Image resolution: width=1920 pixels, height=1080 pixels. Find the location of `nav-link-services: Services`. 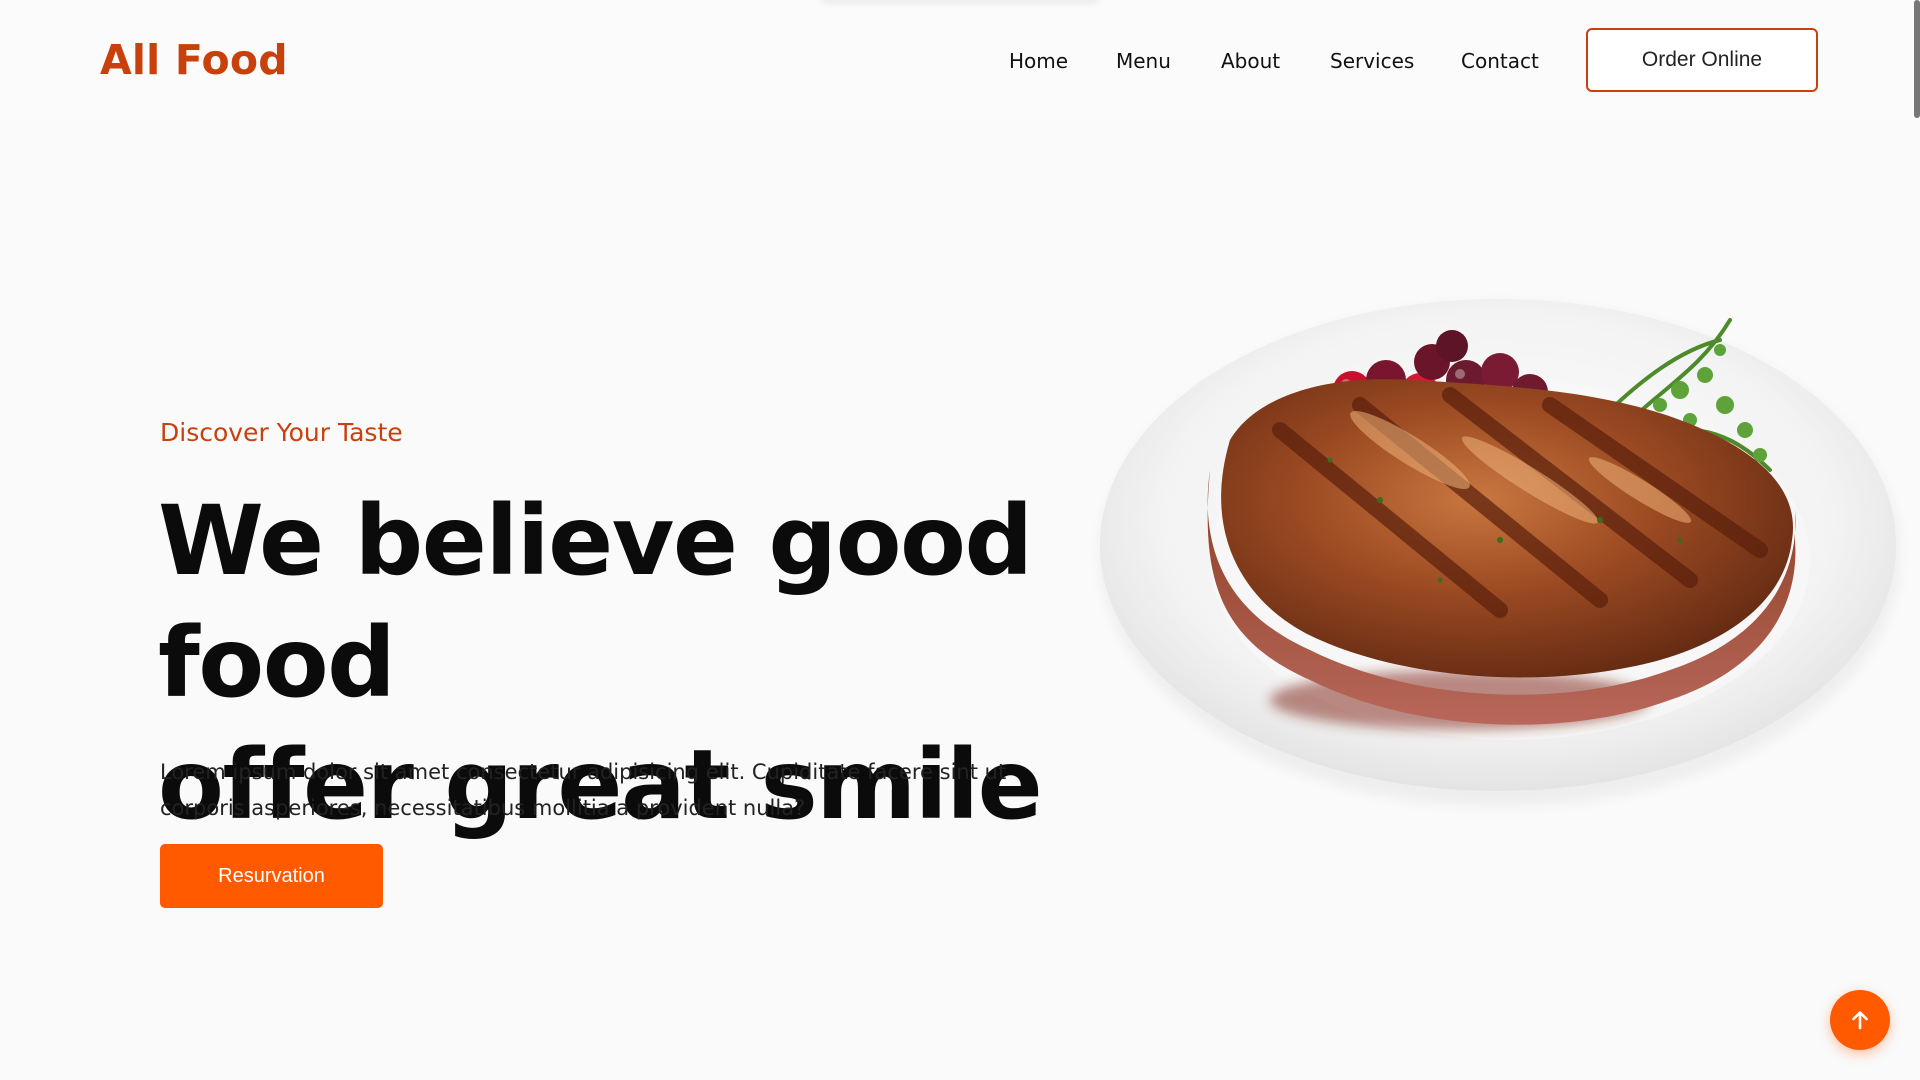

nav-link-services: Services is located at coordinates (1372, 61).